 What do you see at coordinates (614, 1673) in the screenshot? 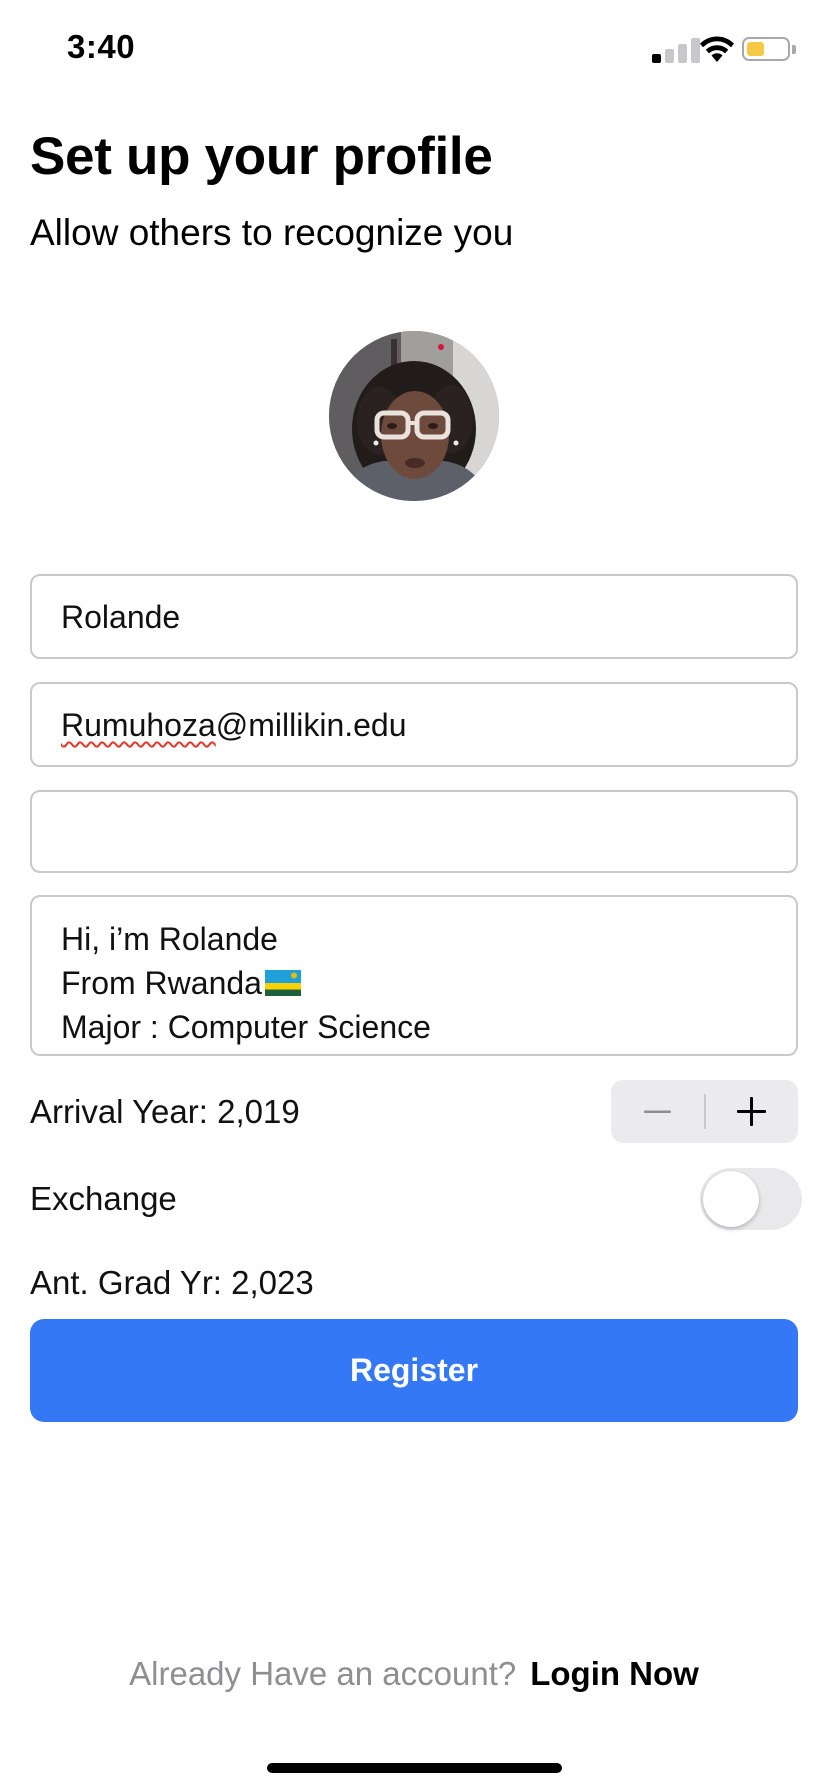
I see `login-now-link: Login Now` at bounding box center [614, 1673].